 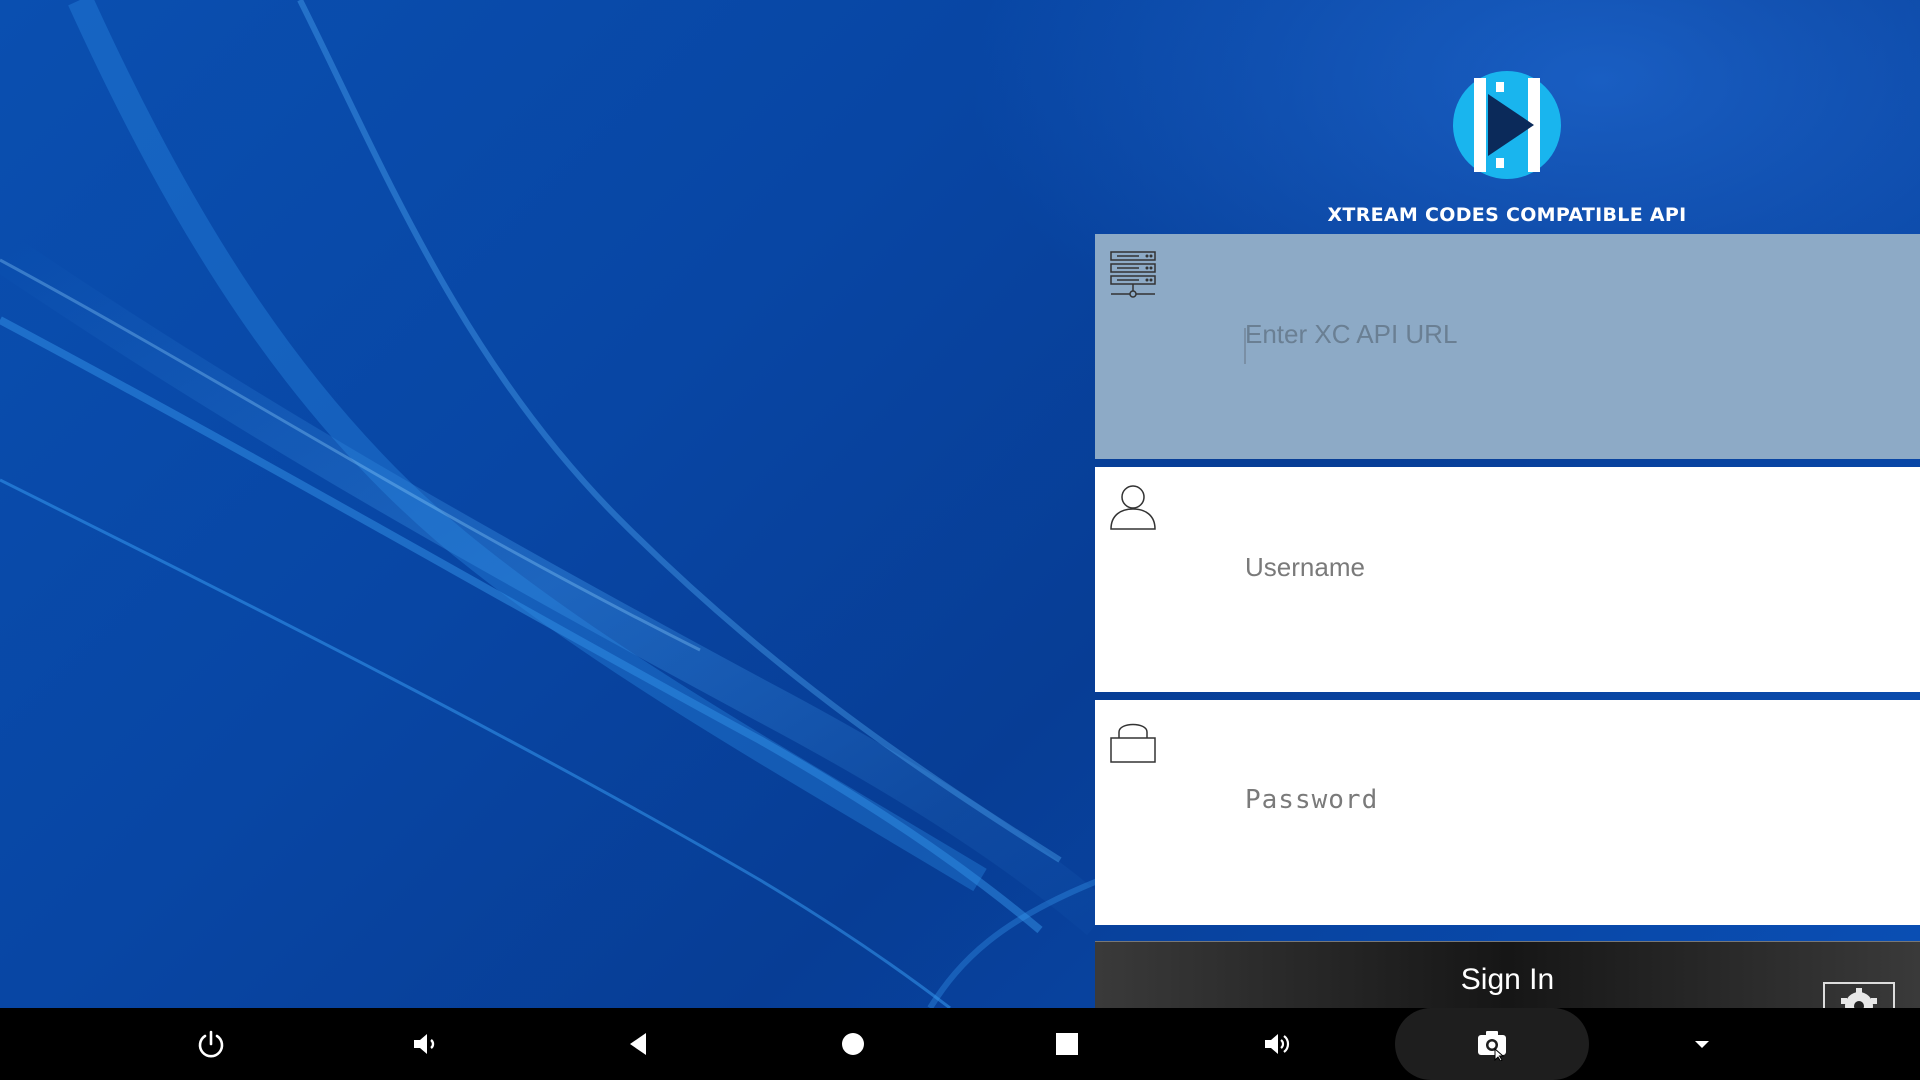 I want to click on dropdown-icon, so click(x=1702, y=1044).